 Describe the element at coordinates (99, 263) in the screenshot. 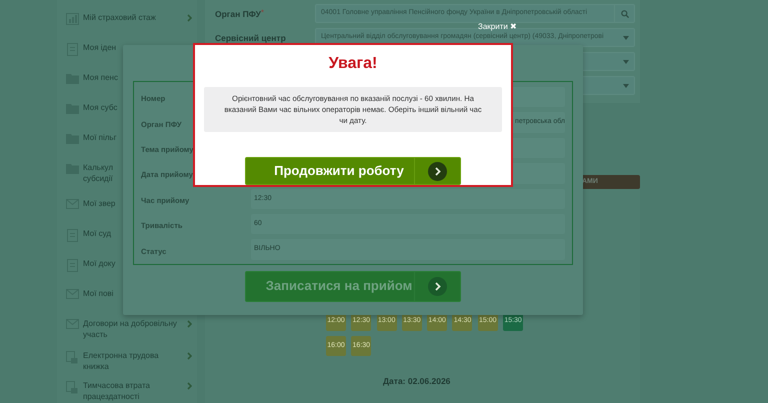

I see `sidebar-item-label: Мої доку` at that location.